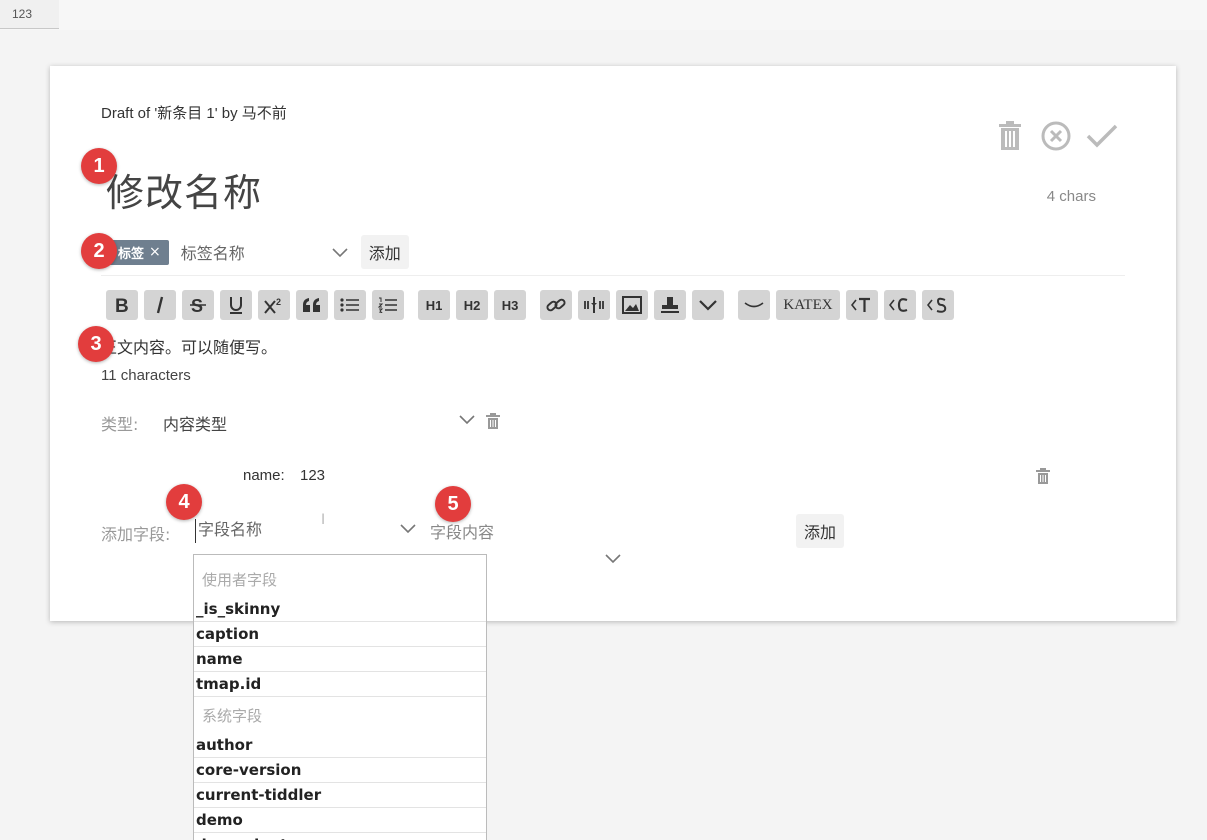 The width and height of the screenshot is (1207, 840). What do you see at coordinates (131, 254) in the screenshot?
I see `tag-label: 标签` at bounding box center [131, 254].